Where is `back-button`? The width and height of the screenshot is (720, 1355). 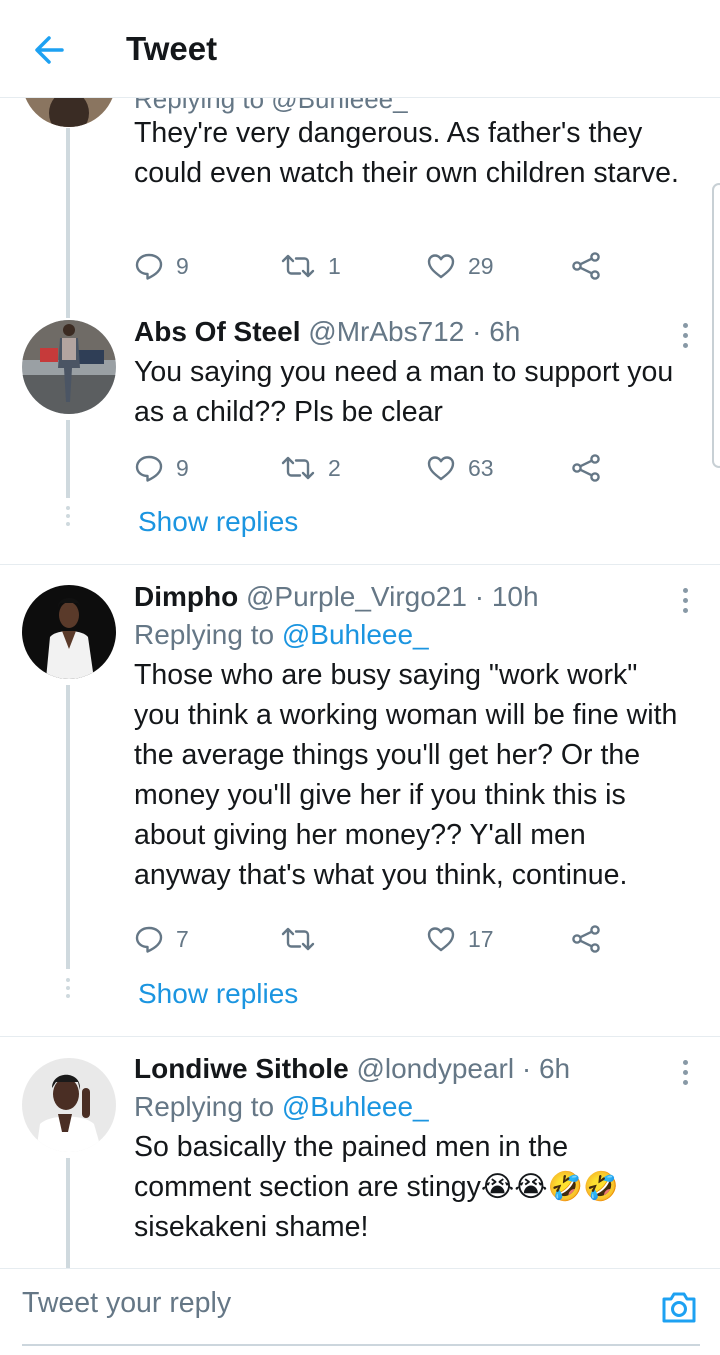
back-button is located at coordinates (50, 50).